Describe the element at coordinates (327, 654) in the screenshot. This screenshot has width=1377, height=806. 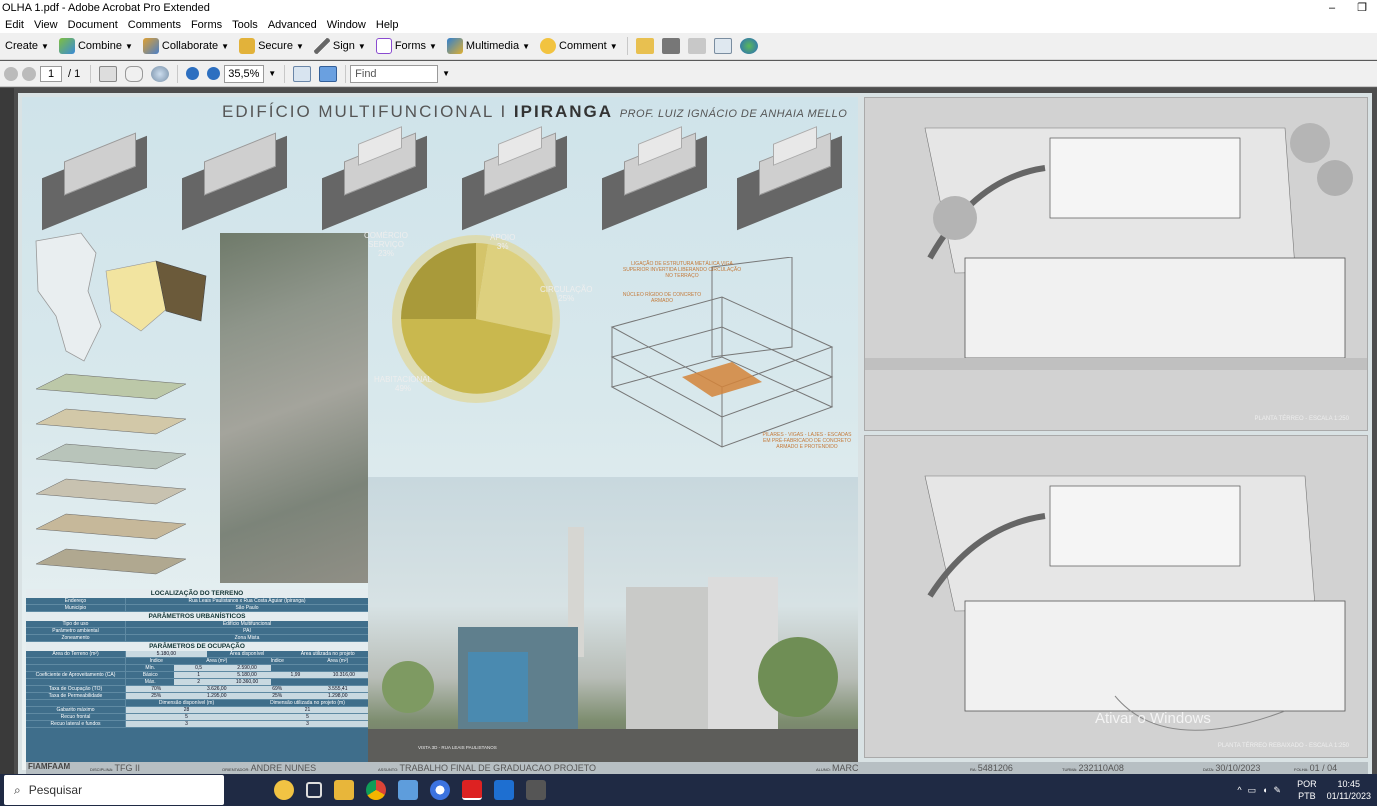
I see `table-header: Área utilizada no projeto` at that location.